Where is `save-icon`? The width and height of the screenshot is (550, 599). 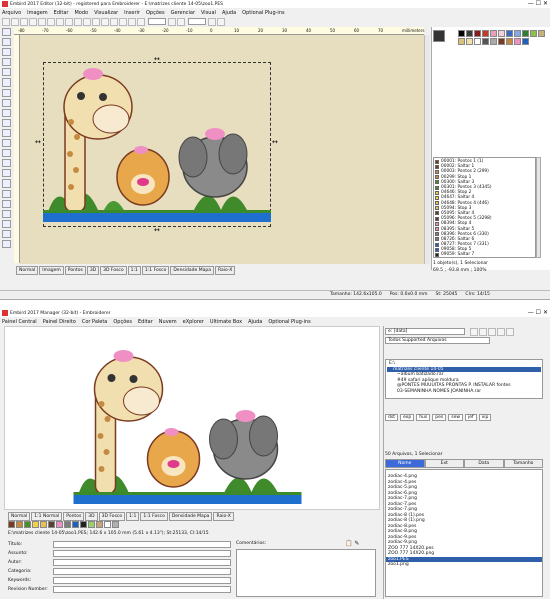
save-icon is located at coordinates (24, 21).